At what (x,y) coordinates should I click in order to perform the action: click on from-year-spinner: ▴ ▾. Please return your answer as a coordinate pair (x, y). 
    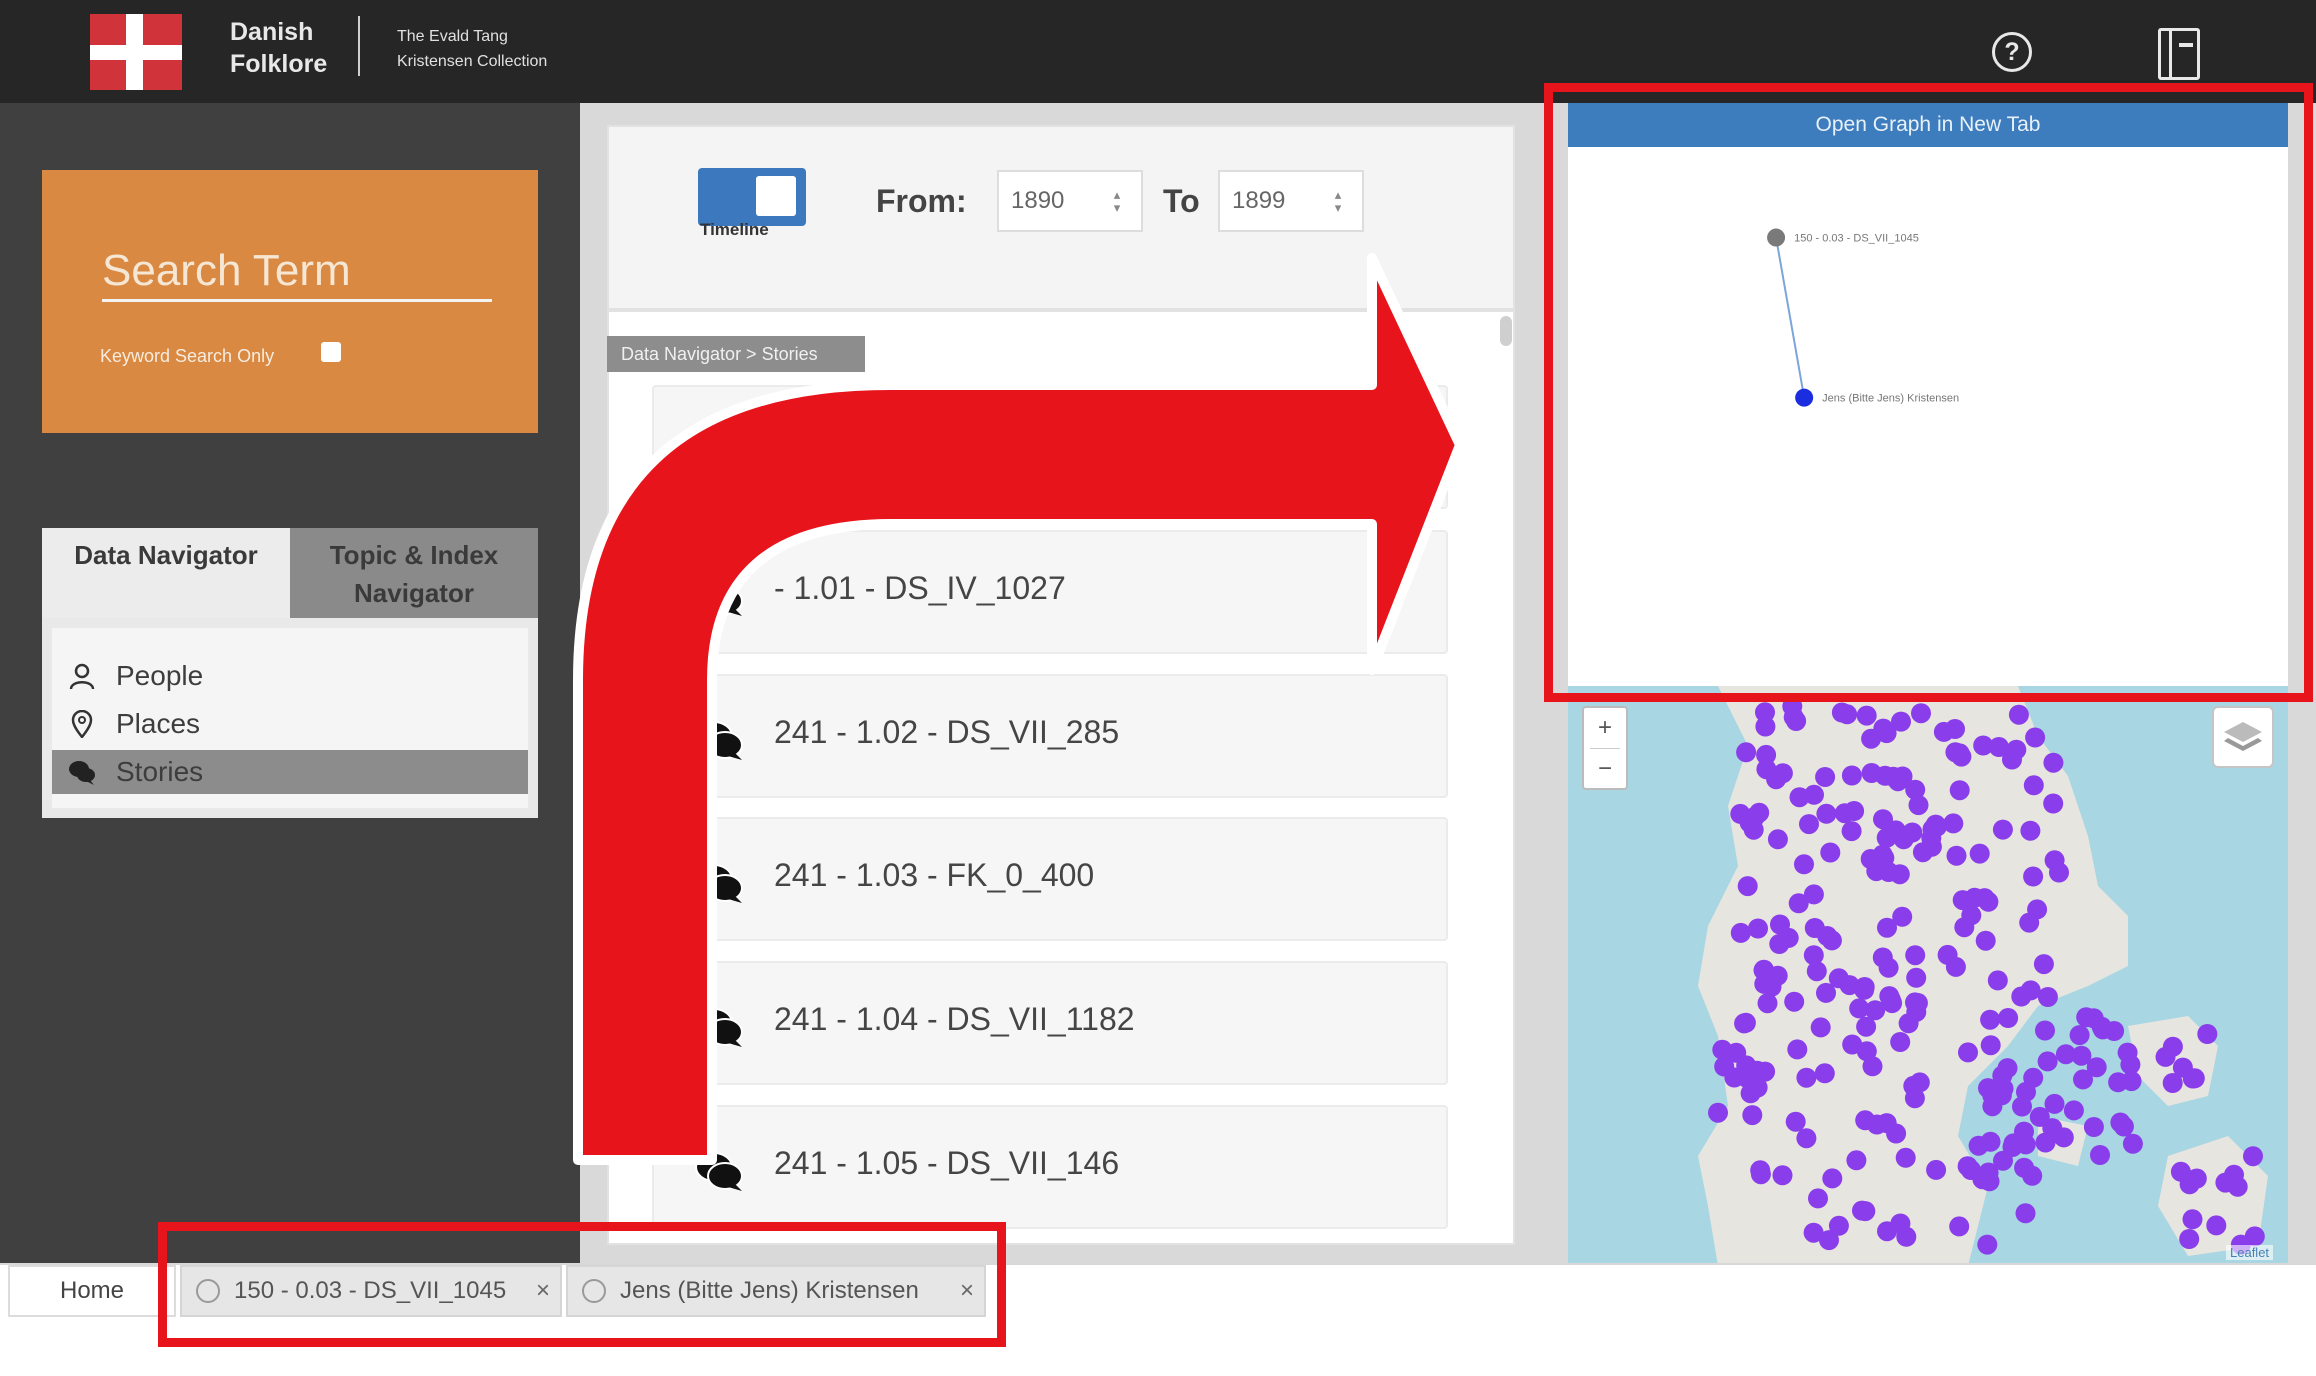
    Looking at the image, I should click on (1117, 202).